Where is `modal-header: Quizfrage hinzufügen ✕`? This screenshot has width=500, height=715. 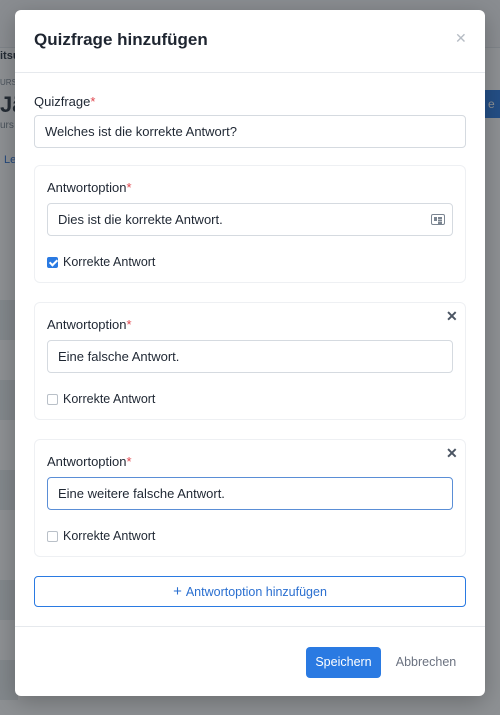
modal-header: Quizfrage hinzufügen ✕ is located at coordinates (250, 41).